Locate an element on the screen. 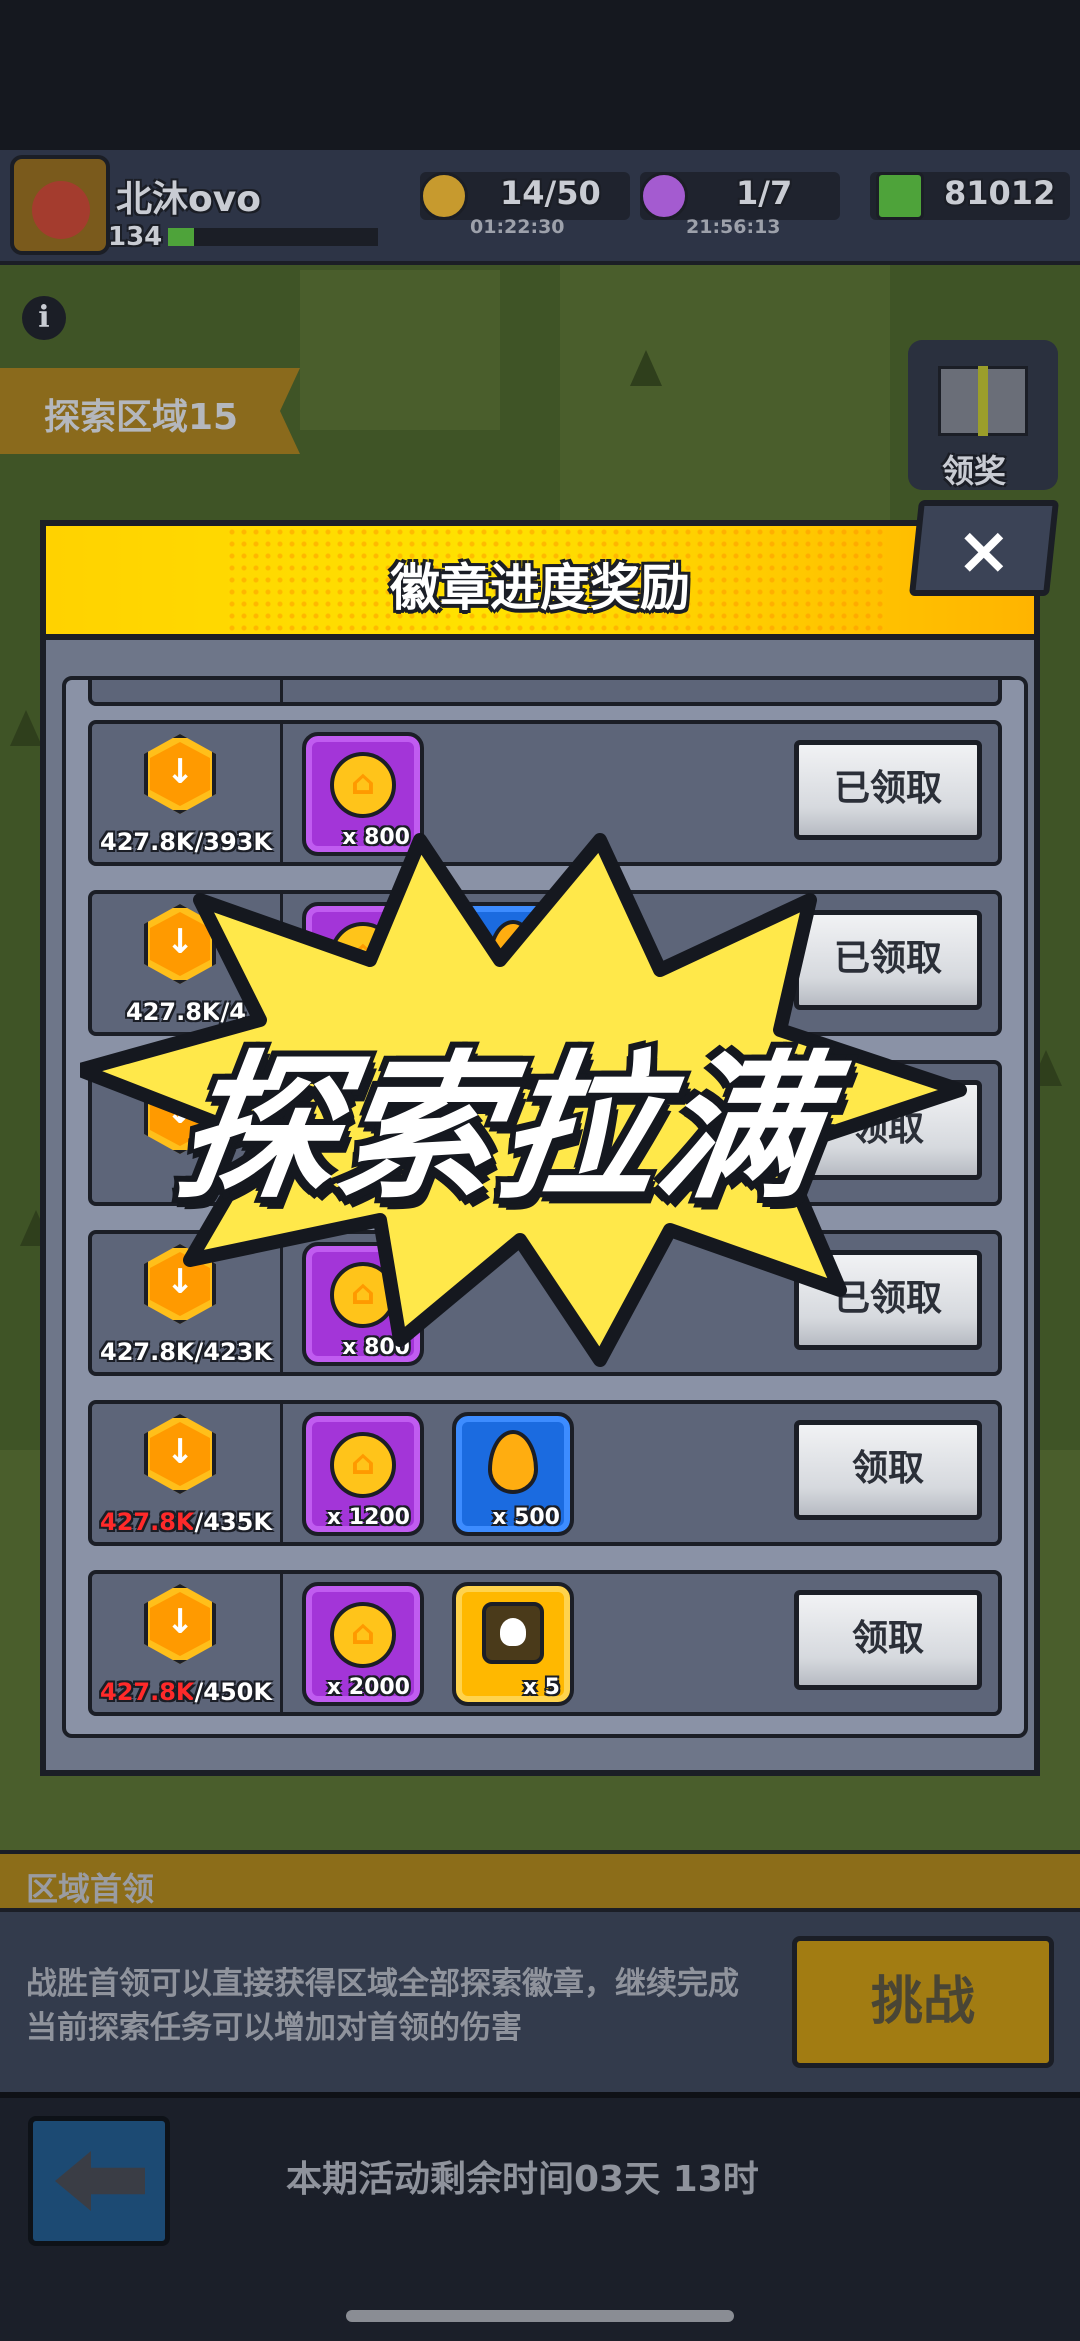 This screenshot has height=2341, width=1080. reward-item: ⌂ x 2000 is located at coordinates (363, 1644).